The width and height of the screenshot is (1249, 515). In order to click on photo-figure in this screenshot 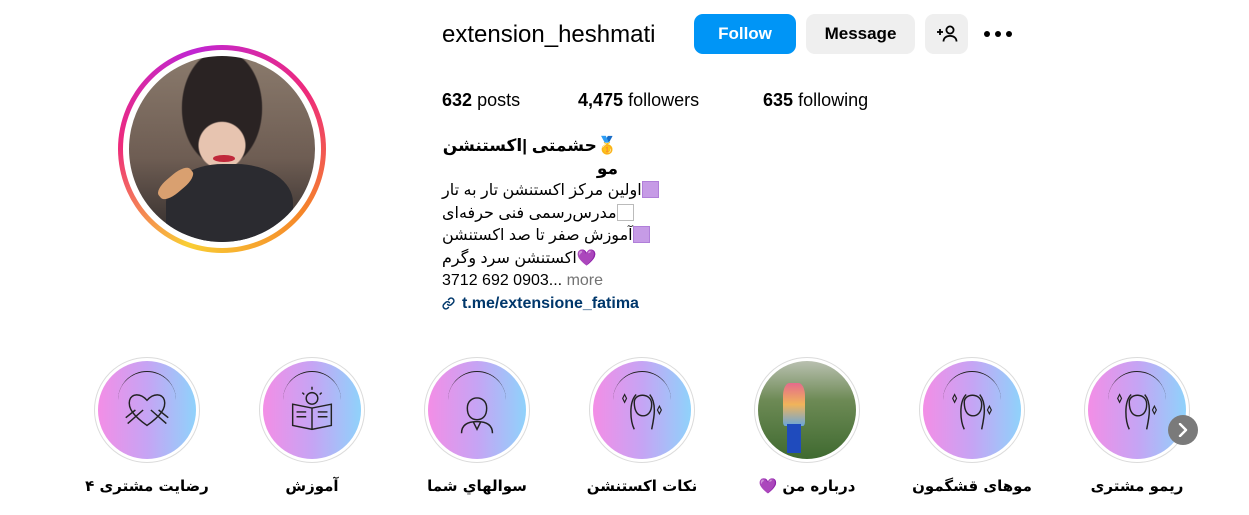, I will do `click(794, 404)`.